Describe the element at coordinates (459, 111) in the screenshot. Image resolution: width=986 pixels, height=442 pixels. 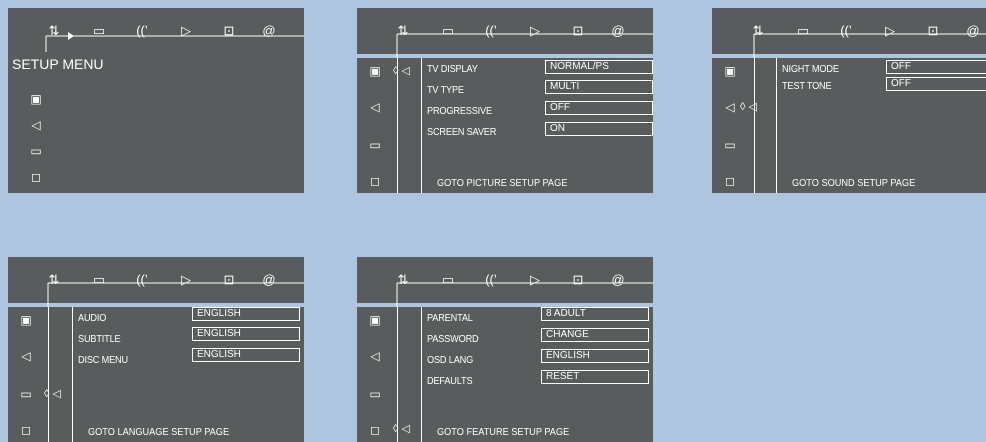
I see `row-label: PROGRESSIVE` at that location.